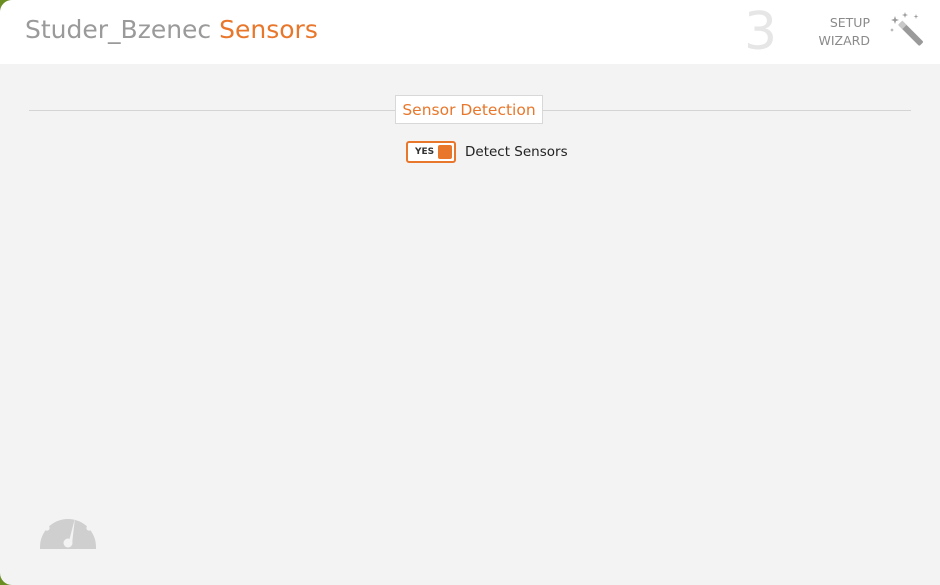  What do you see at coordinates (761, 32) in the screenshot?
I see `step-number: 3` at bounding box center [761, 32].